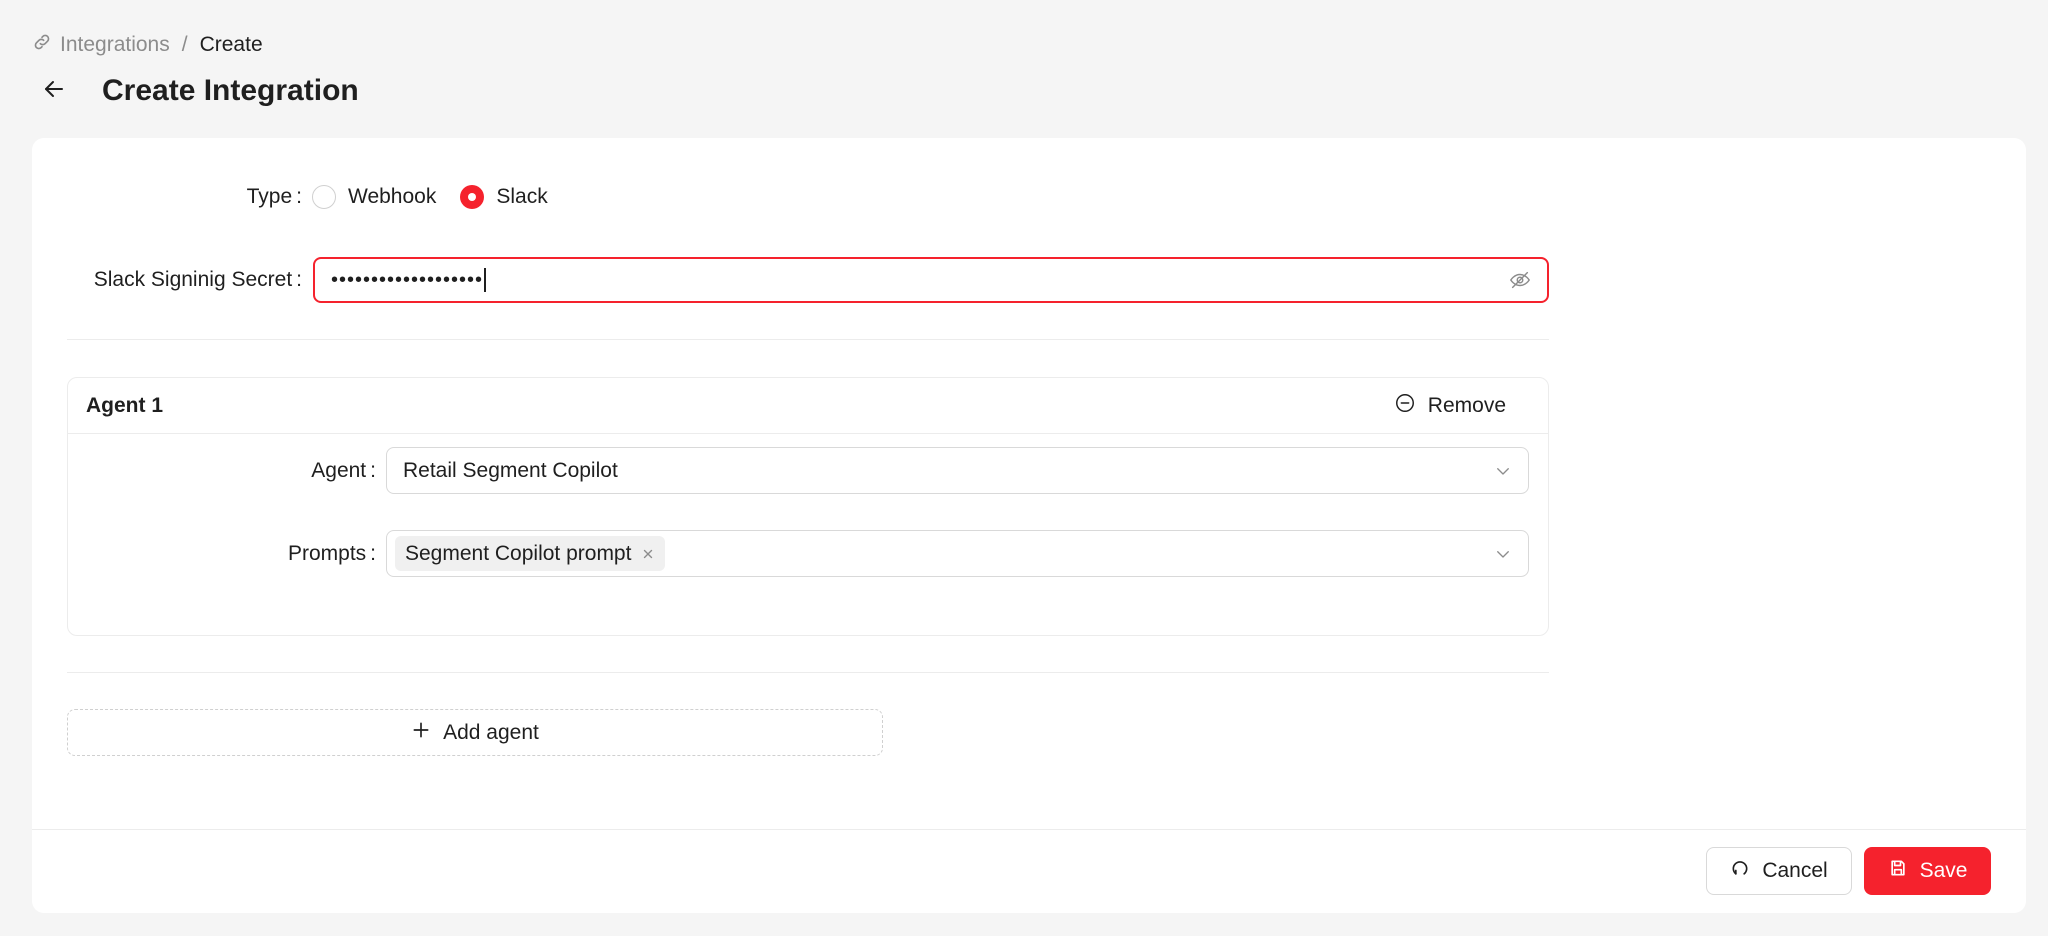  Describe the element at coordinates (510, 470) in the screenshot. I see `agent-select-value: Retail Segment Copilot` at that location.